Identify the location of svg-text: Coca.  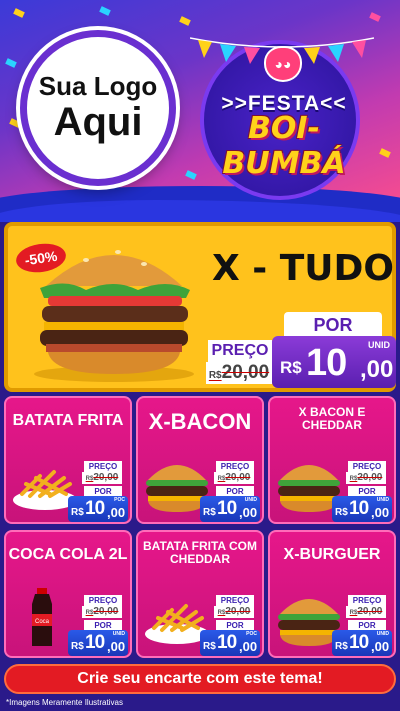
(42, 622).